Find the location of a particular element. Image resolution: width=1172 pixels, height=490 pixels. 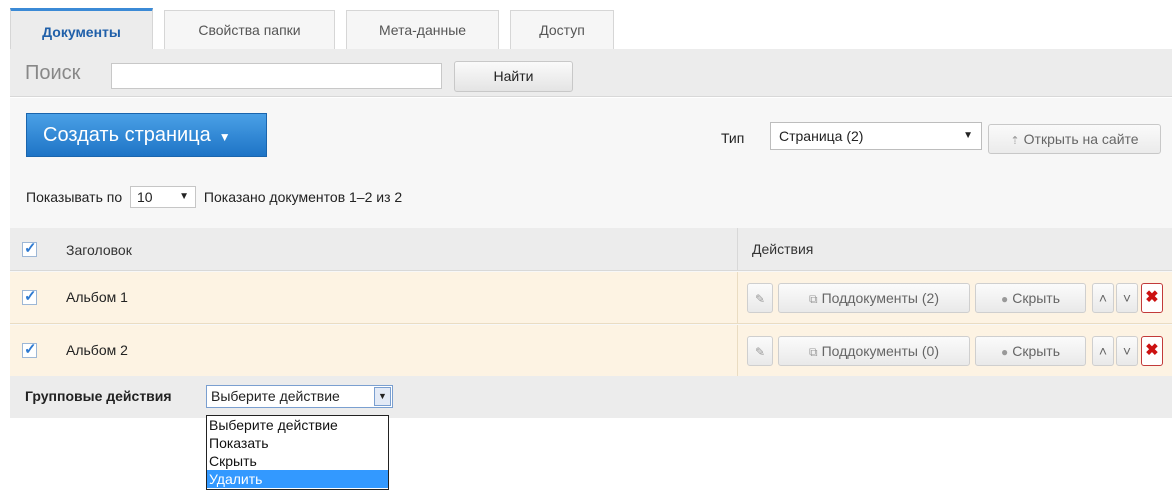

type-label: Тип is located at coordinates (733, 138).